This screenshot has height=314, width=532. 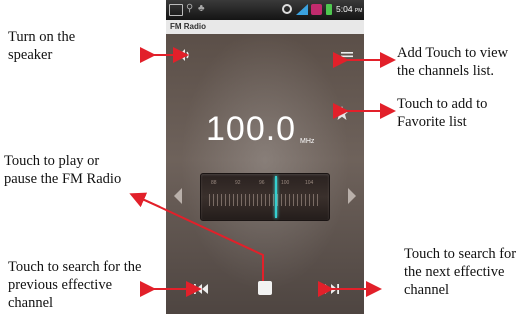 What do you see at coordinates (201, 8) in the screenshot?
I see `sync-icon: ♣` at bounding box center [201, 8].